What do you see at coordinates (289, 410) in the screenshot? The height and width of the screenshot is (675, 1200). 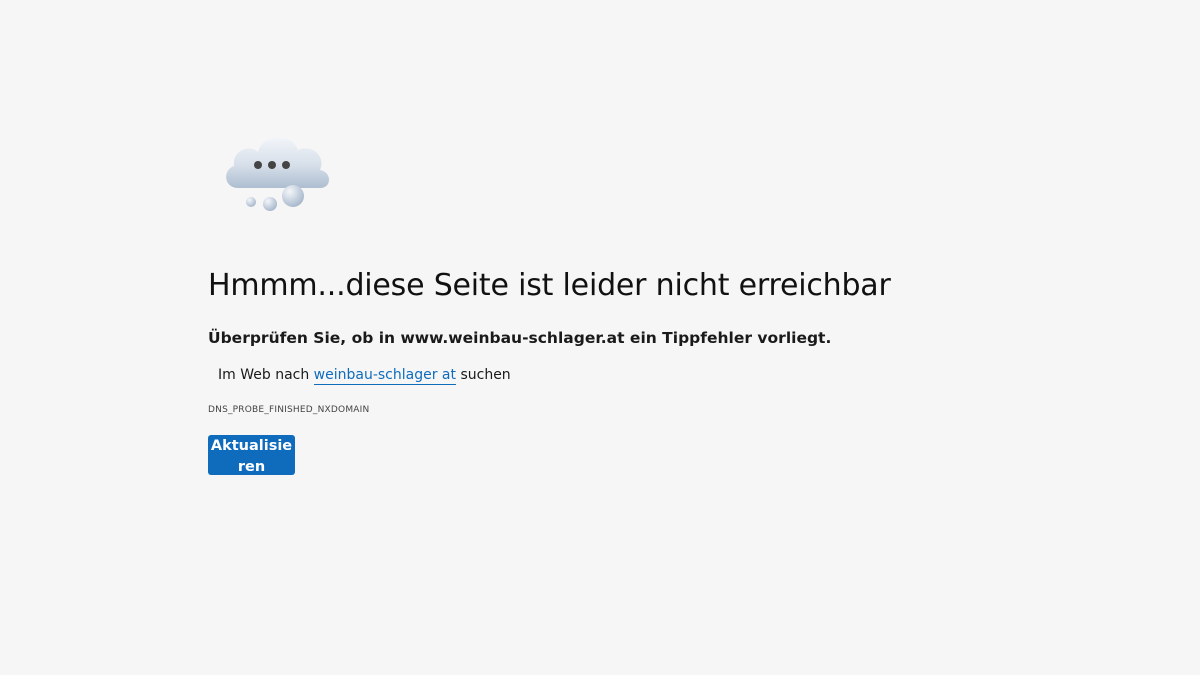 I see `error-code: DNS_PROBE_FINISHED_NXDOMAIN` at bounding box center [289, 410].